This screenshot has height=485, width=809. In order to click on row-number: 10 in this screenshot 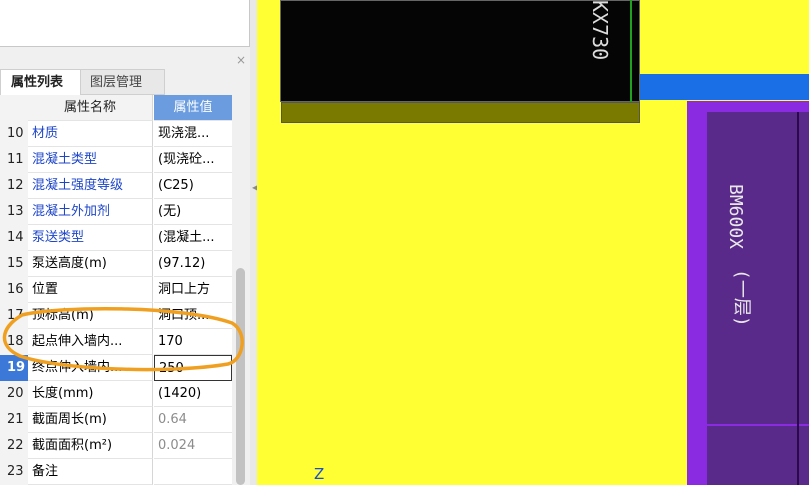, I will do `click(14, 134)`.